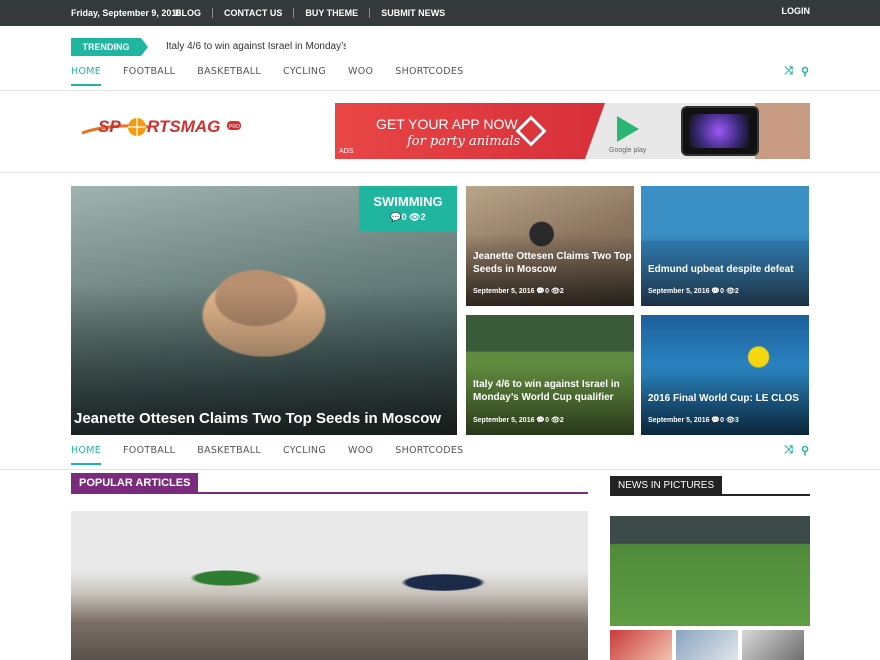 The image size is (880, 660). What do you see at coordinates (252, 13) in the screenshot?
I see `top-link-contact: CONTACT US` at bounding box center [252, 13].